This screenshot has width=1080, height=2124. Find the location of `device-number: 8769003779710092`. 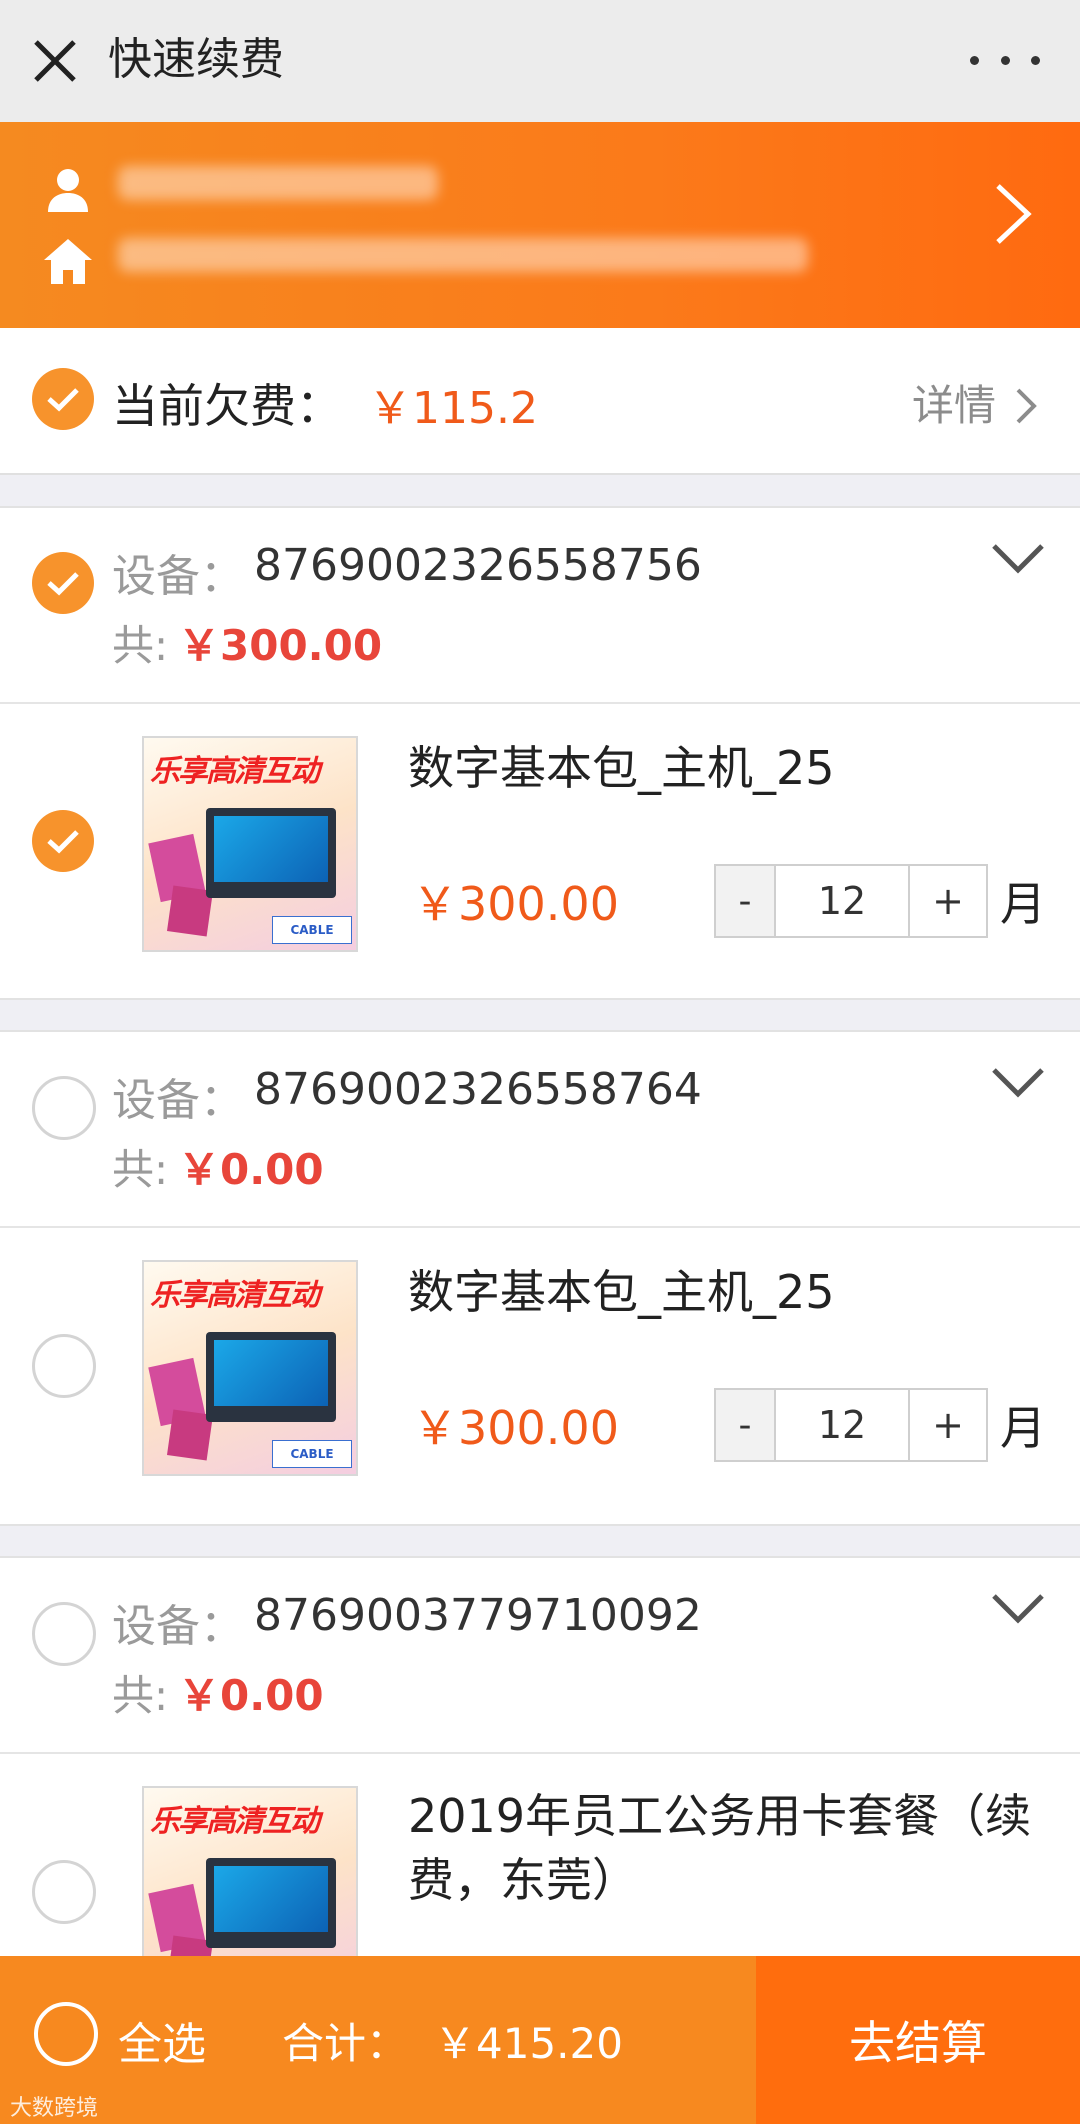

device-number: 8769003779710092 is located at coordinates (478, 1615).